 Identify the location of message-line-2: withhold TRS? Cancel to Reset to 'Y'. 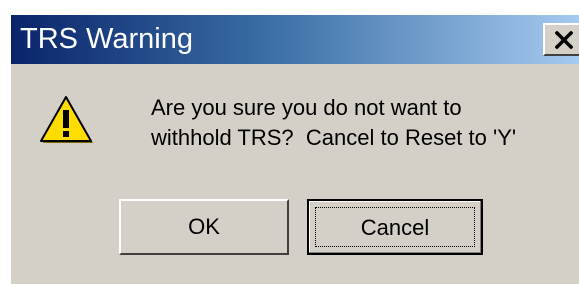
(334, 137).